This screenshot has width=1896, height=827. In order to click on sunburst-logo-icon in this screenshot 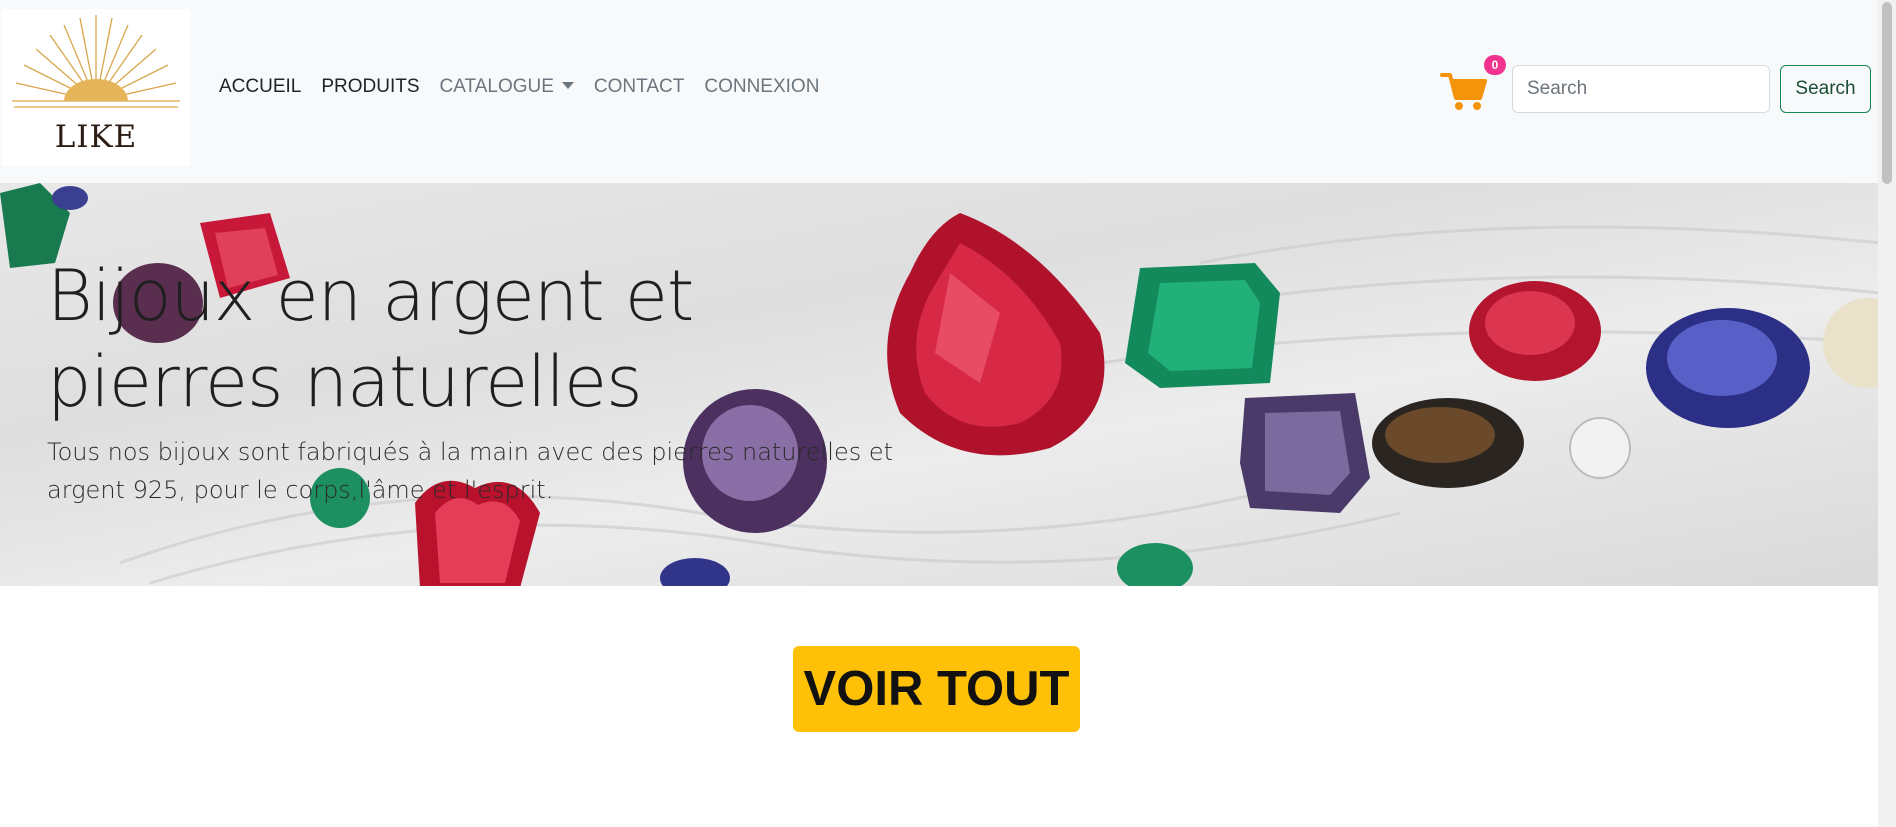, I will do `click(96, 61)`.